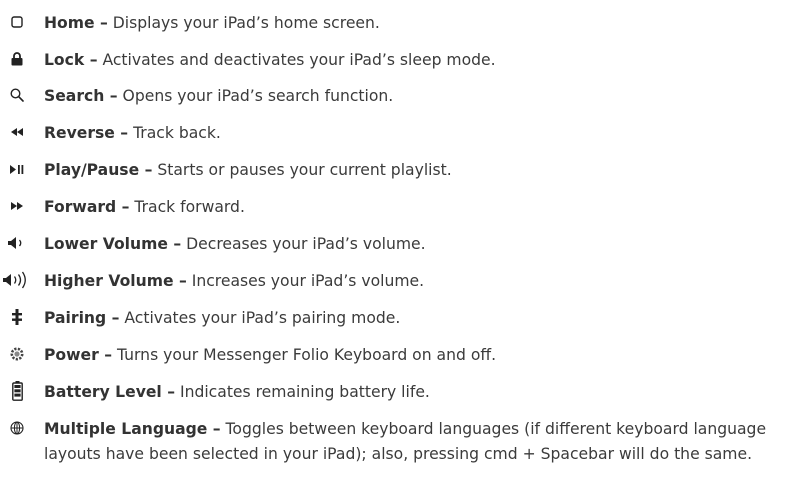 The height and width of the screenshot is (496, 788). What do you see at coordinates (255, 96) in the screenshot?
I see `key-description-text: Opens your iPad’s search function.` at bounding box center [255, 96].